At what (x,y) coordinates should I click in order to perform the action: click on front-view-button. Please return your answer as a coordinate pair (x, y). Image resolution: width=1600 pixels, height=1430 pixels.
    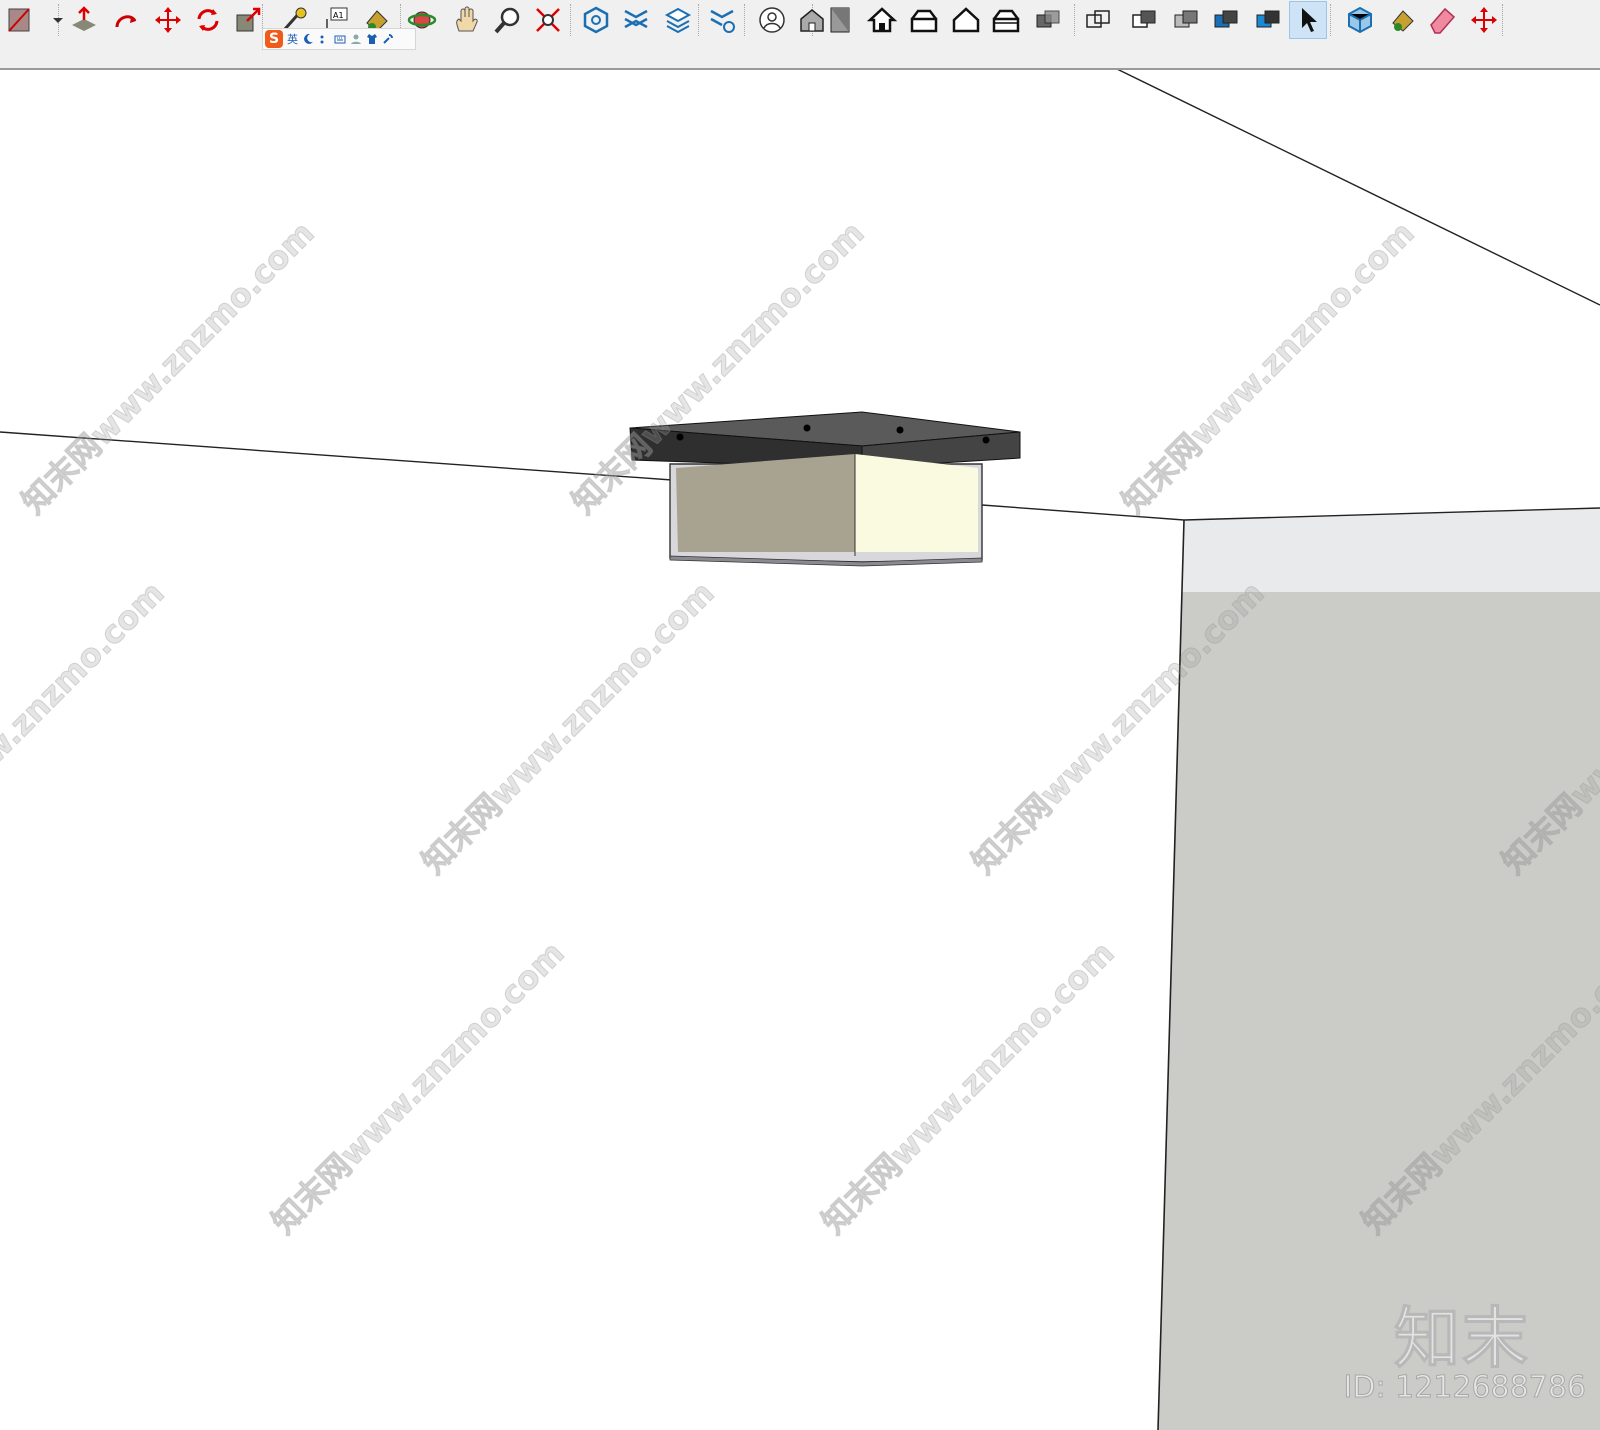
    Looking at the image, I should click on (882, 20).